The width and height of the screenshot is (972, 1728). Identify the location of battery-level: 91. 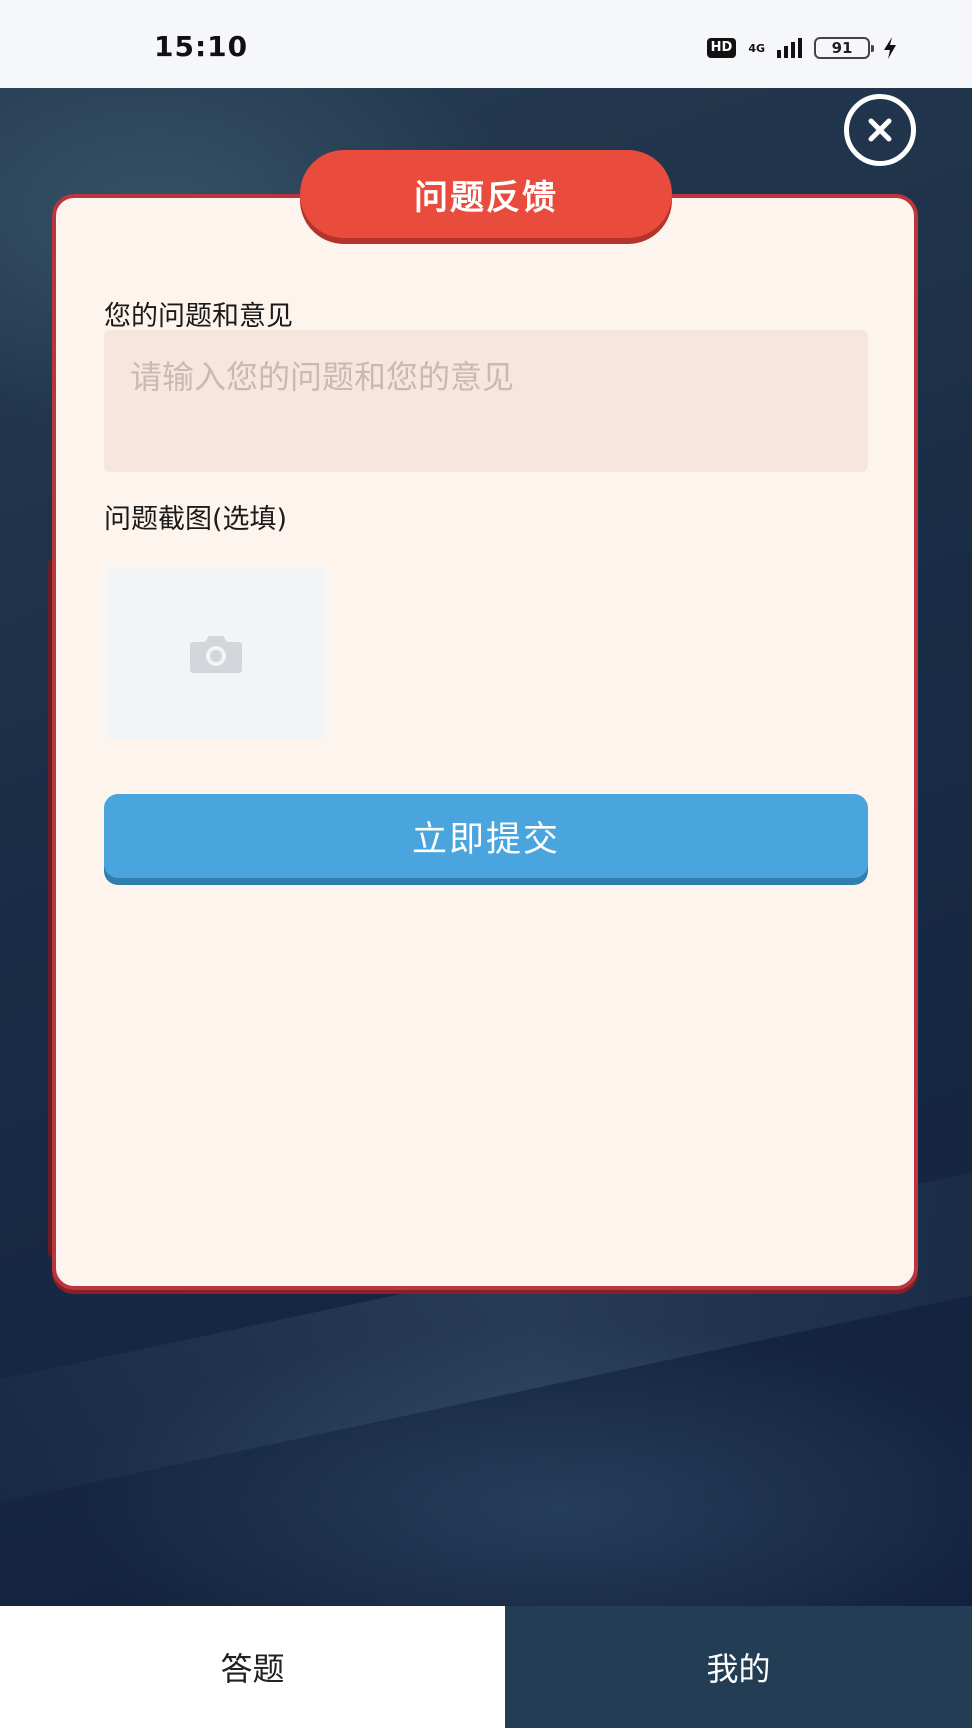
(842, 48).